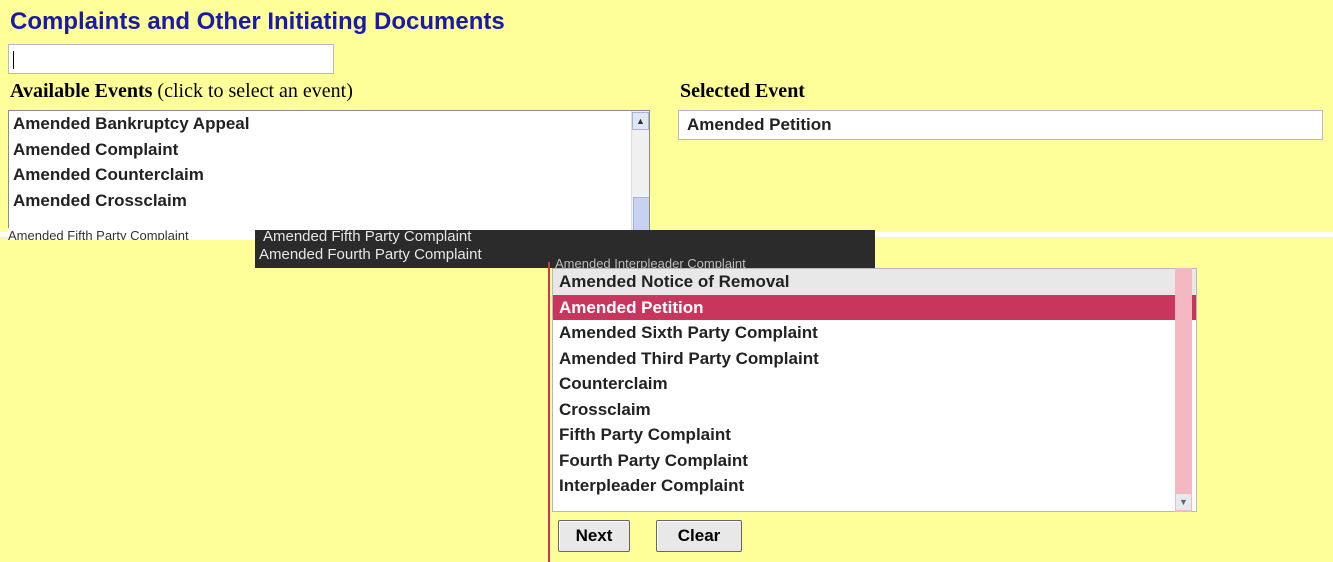 The width and height of the screenshot is (1333, 562). Describe the element at coordinates (329, 201) in the screenshot. I see `event-option: Amended Crossclaim` at that location.